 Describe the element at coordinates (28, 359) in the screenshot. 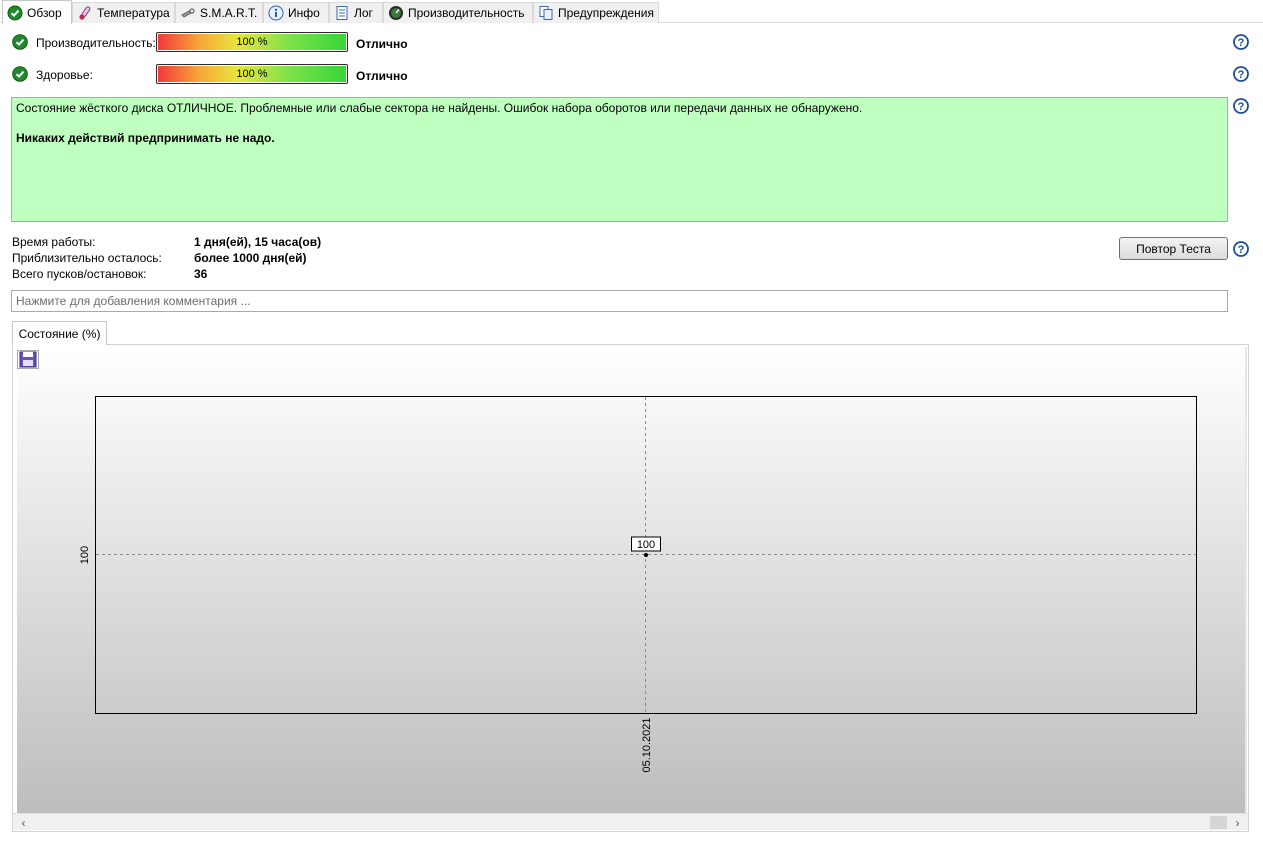

I see `save-icon` at that location.